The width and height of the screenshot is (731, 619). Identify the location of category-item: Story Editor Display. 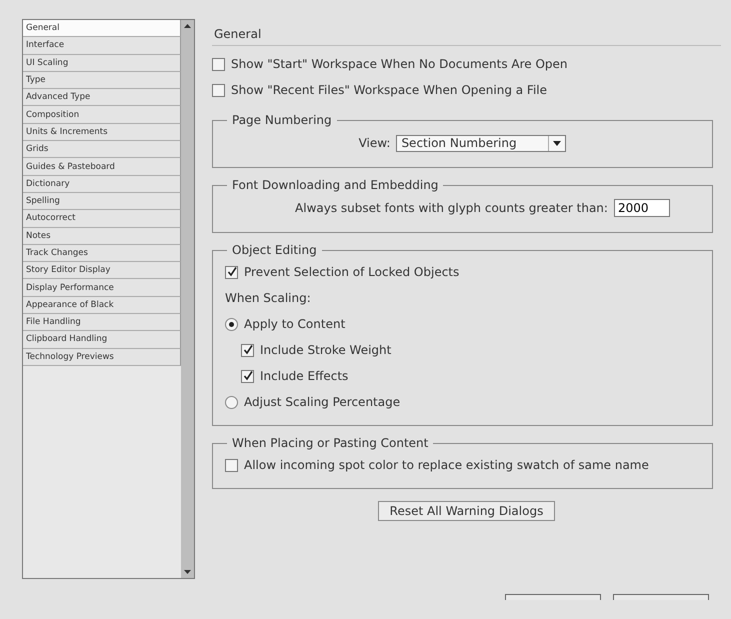
(102, 271).